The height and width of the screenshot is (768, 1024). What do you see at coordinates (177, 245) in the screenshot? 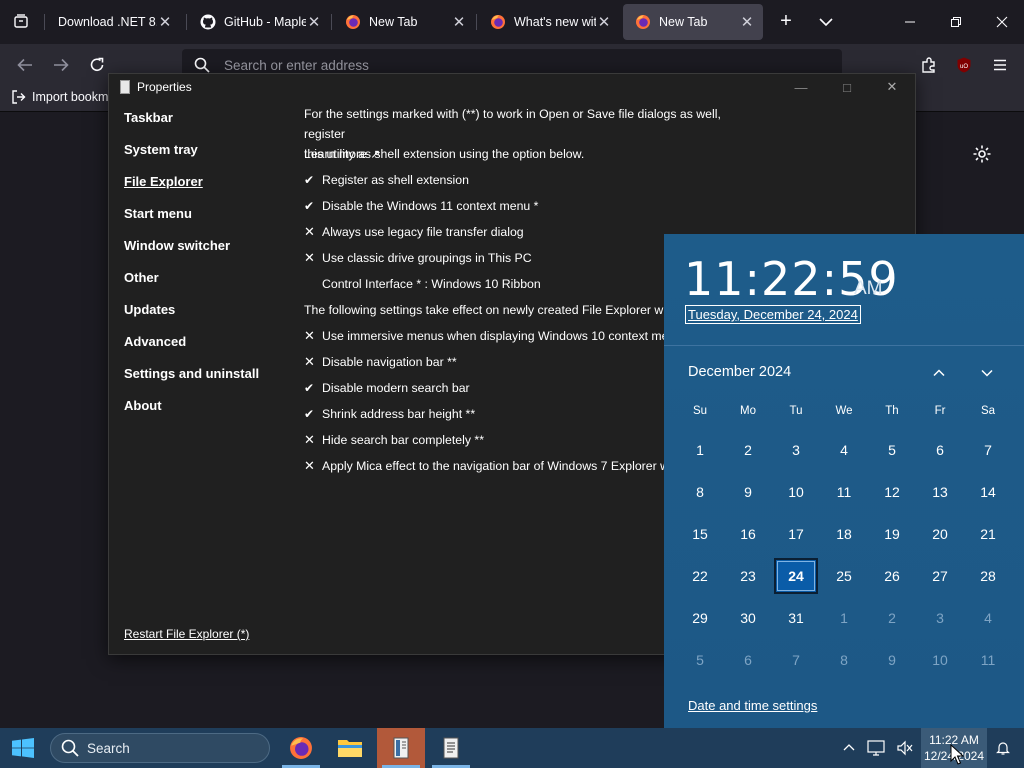
I see `sidebar-item-window-switcher: Window switcher` at bounding box center [177, 245].